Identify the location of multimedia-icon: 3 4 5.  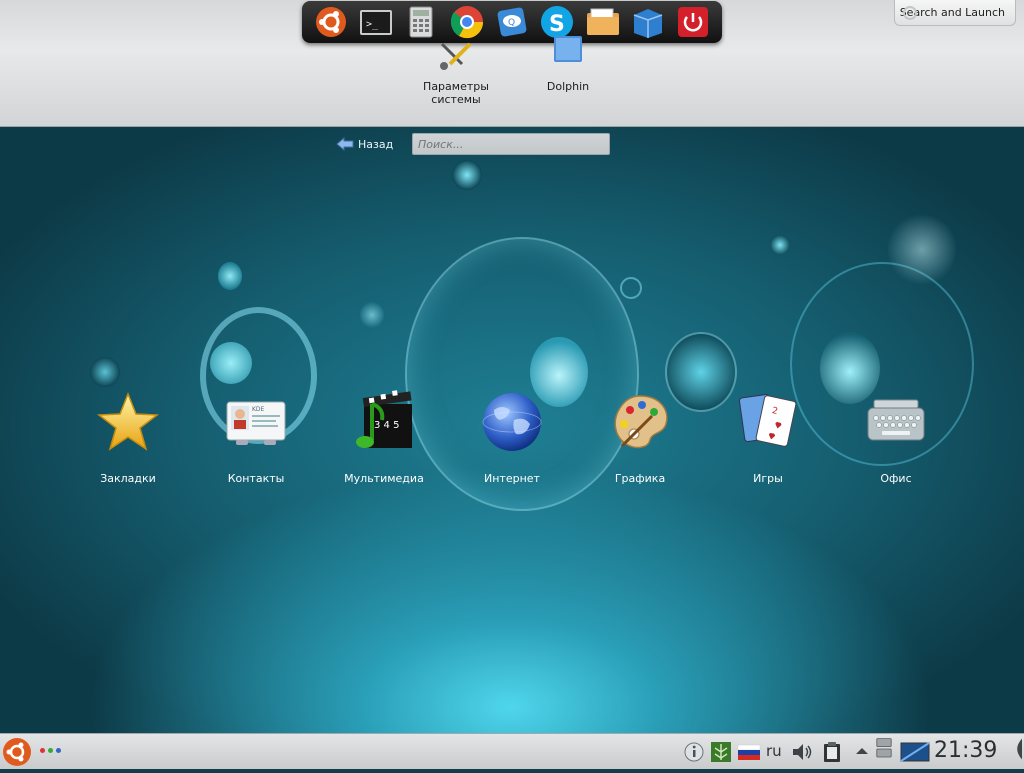
(384, 422).